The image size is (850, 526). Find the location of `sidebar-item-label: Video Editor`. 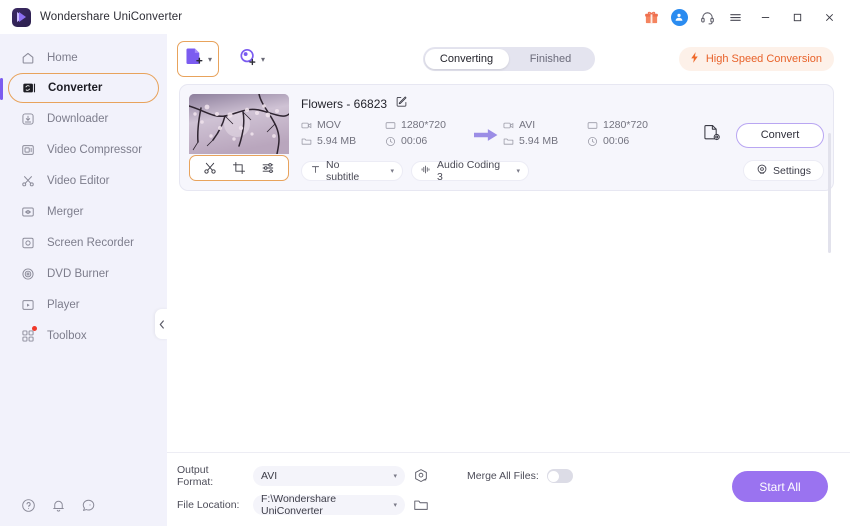

sidebar-item-label: Video Editor is located at coordinates (78, 180).